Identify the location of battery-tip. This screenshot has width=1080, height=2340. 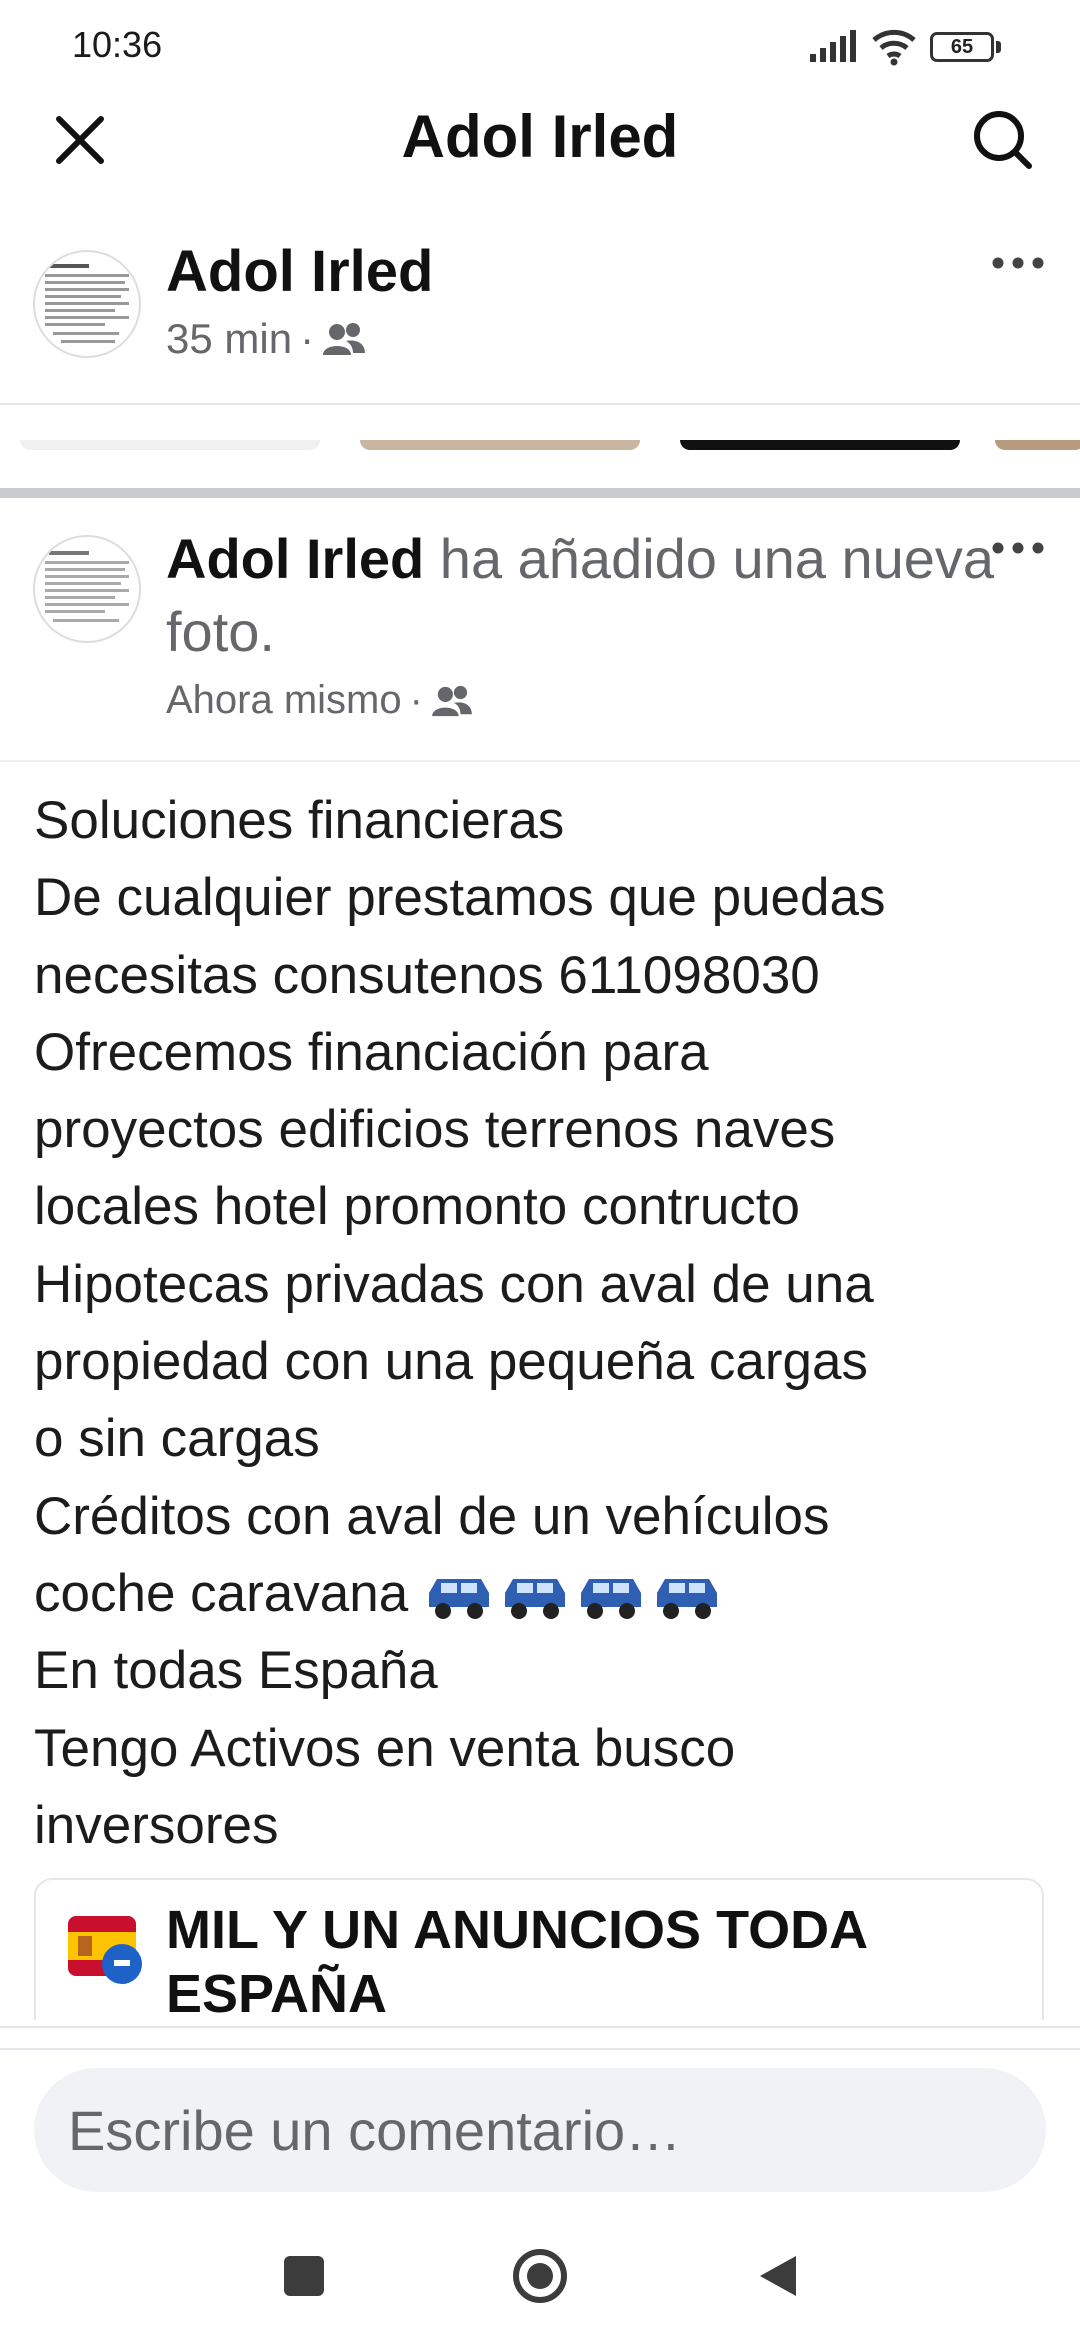
(998, 47).